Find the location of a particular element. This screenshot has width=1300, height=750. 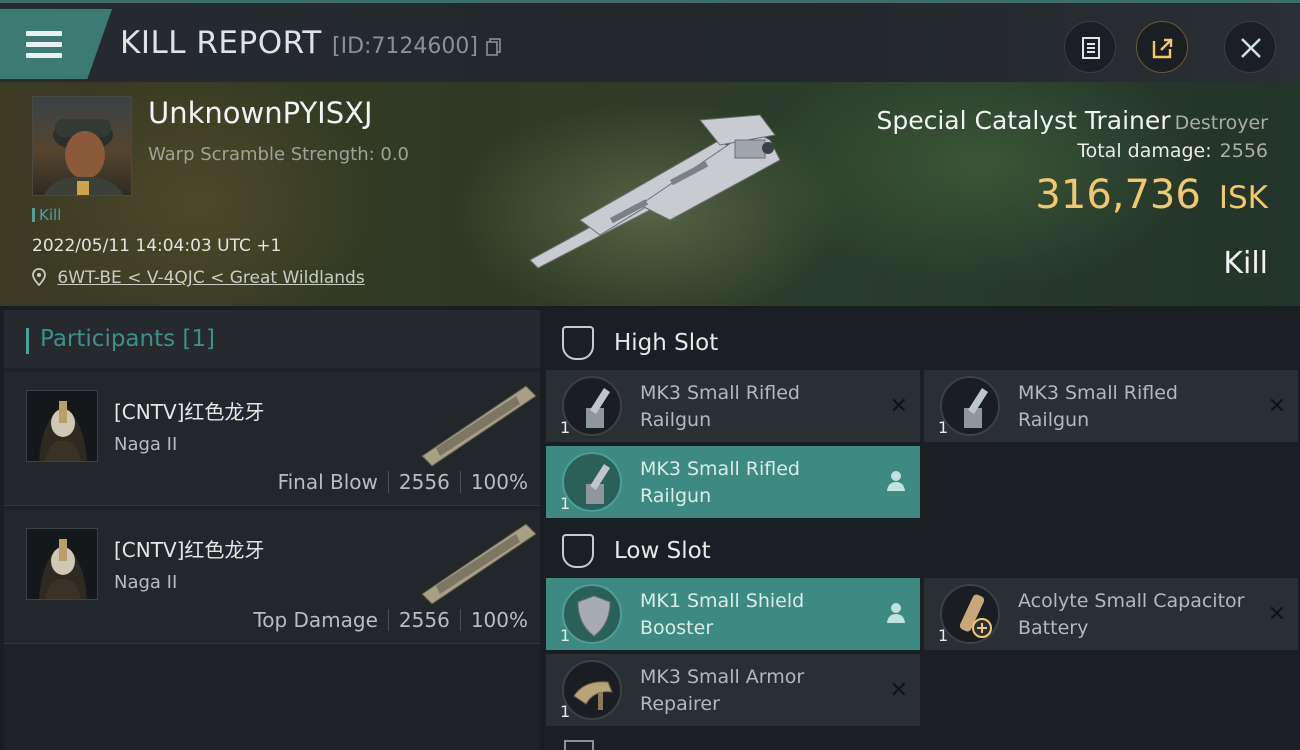

victim-portrait is located at coordinates (82, 146).